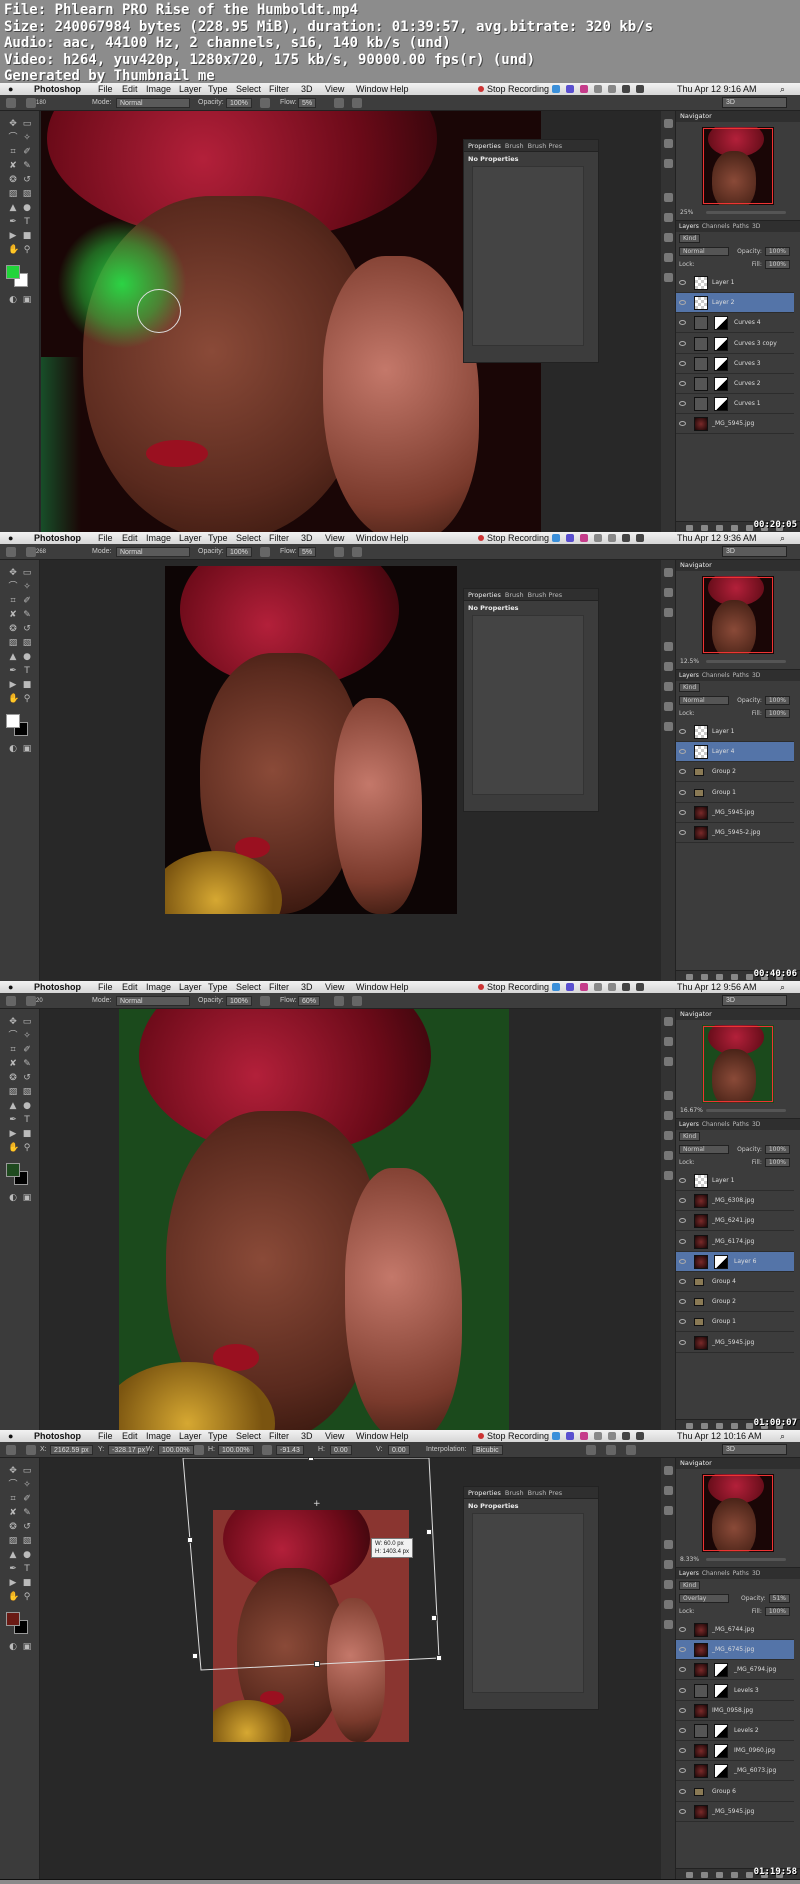 Image resolution: width=800 pixels, height=1884 pixels. What do you see at coordinates (690, 1585) in the screenshot?
I see `layer-kind-filter: Kind` at bounding box center [690, 1585].